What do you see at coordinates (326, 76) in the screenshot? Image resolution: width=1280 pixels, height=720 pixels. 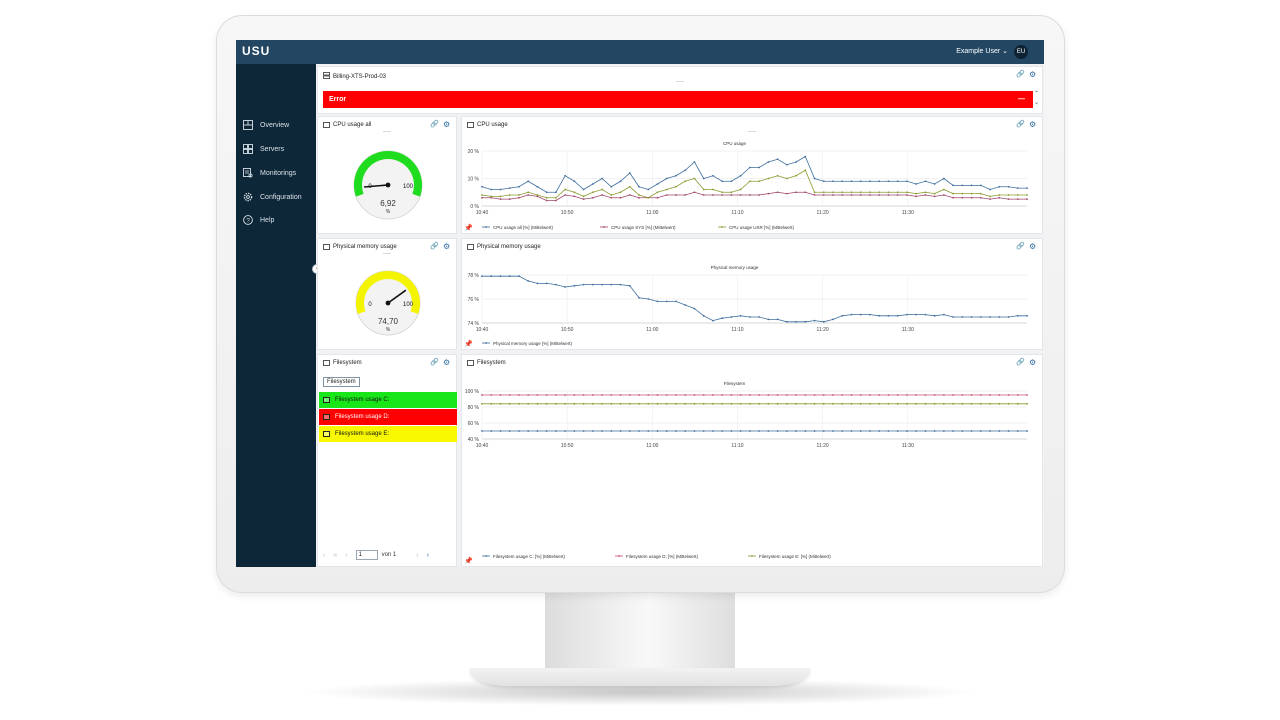 I see `server-icon` at bounding box center [326, 76].